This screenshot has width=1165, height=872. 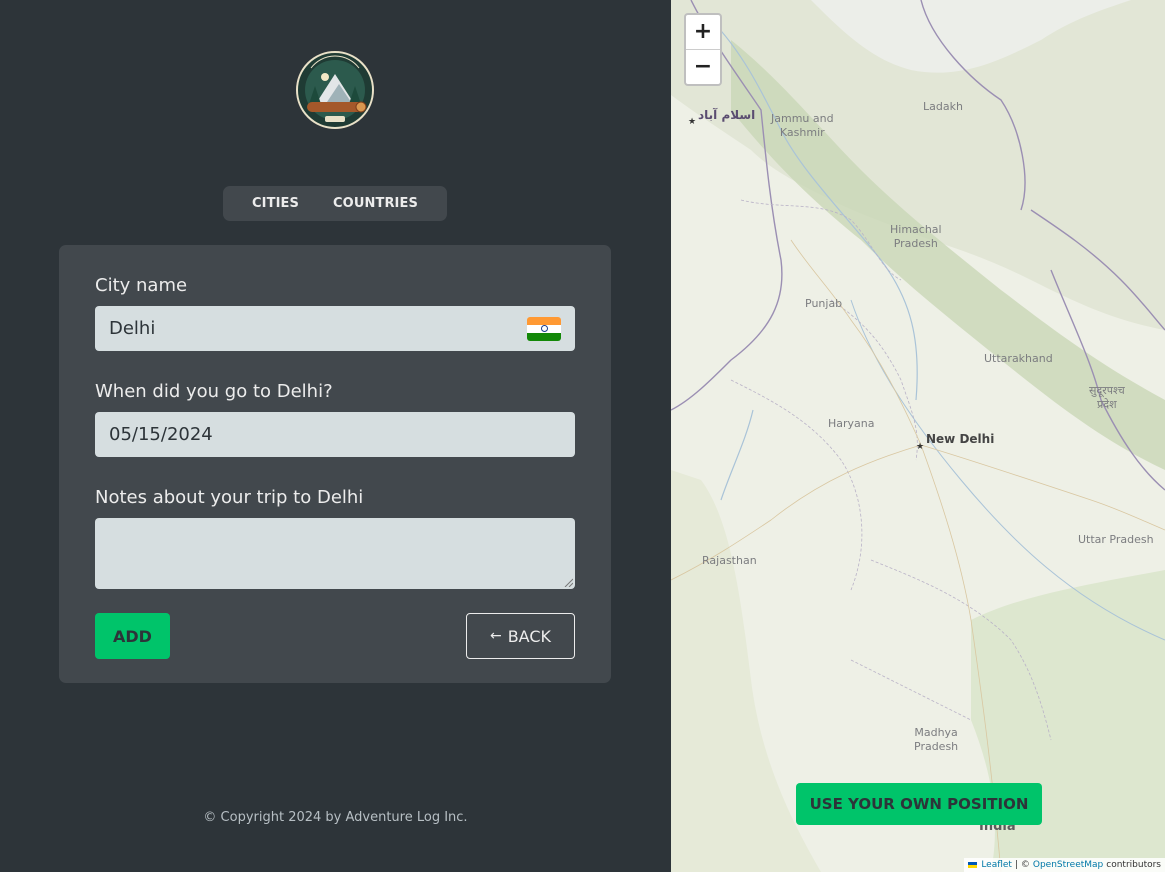 I want to click on map-label-haryana: Haryana, so click(x=851, y=423).